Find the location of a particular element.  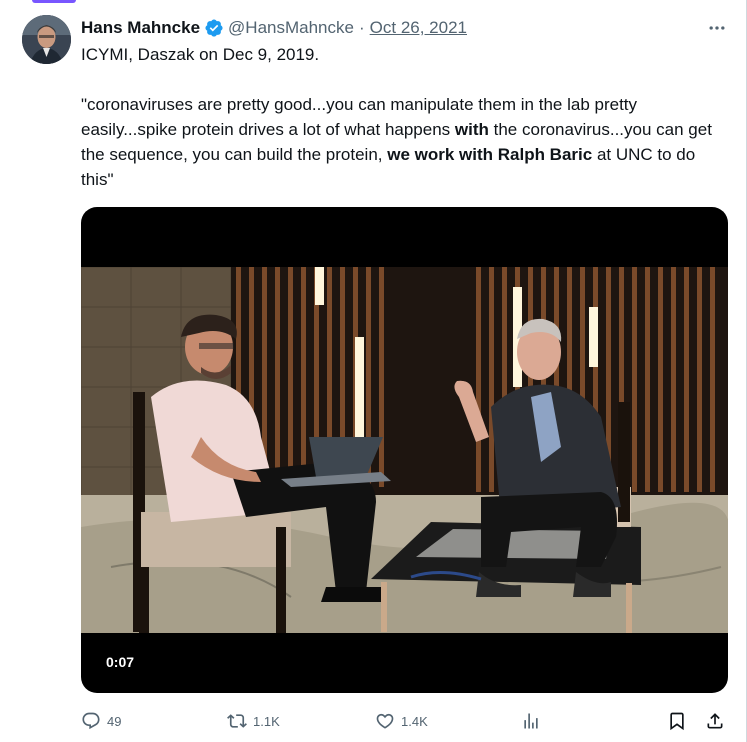

repost-icon is located at coordinates (237, 721).